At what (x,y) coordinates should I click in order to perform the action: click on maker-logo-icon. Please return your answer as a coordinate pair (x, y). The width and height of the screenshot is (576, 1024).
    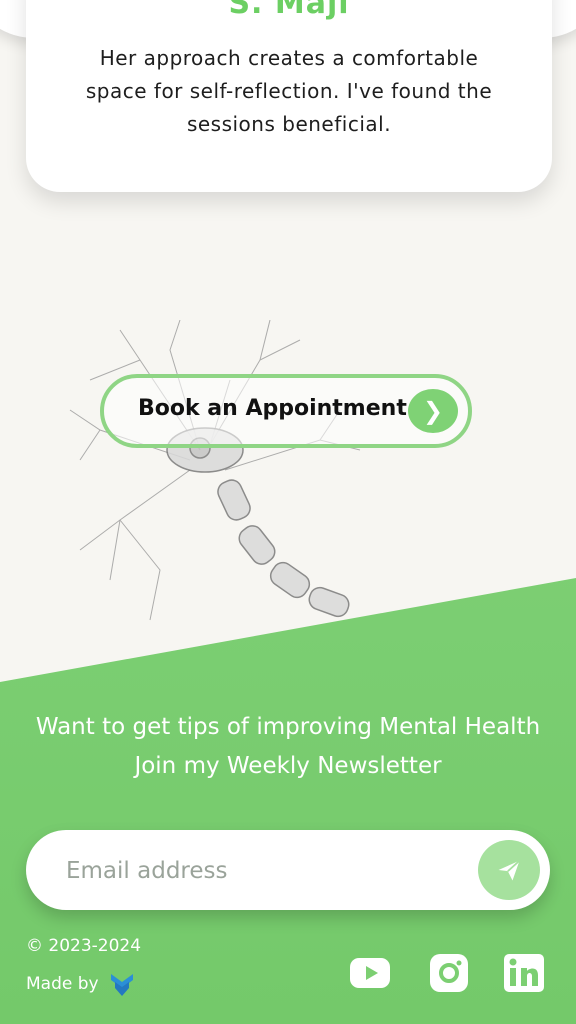
    Looking at the image, I should click on (122, 984).